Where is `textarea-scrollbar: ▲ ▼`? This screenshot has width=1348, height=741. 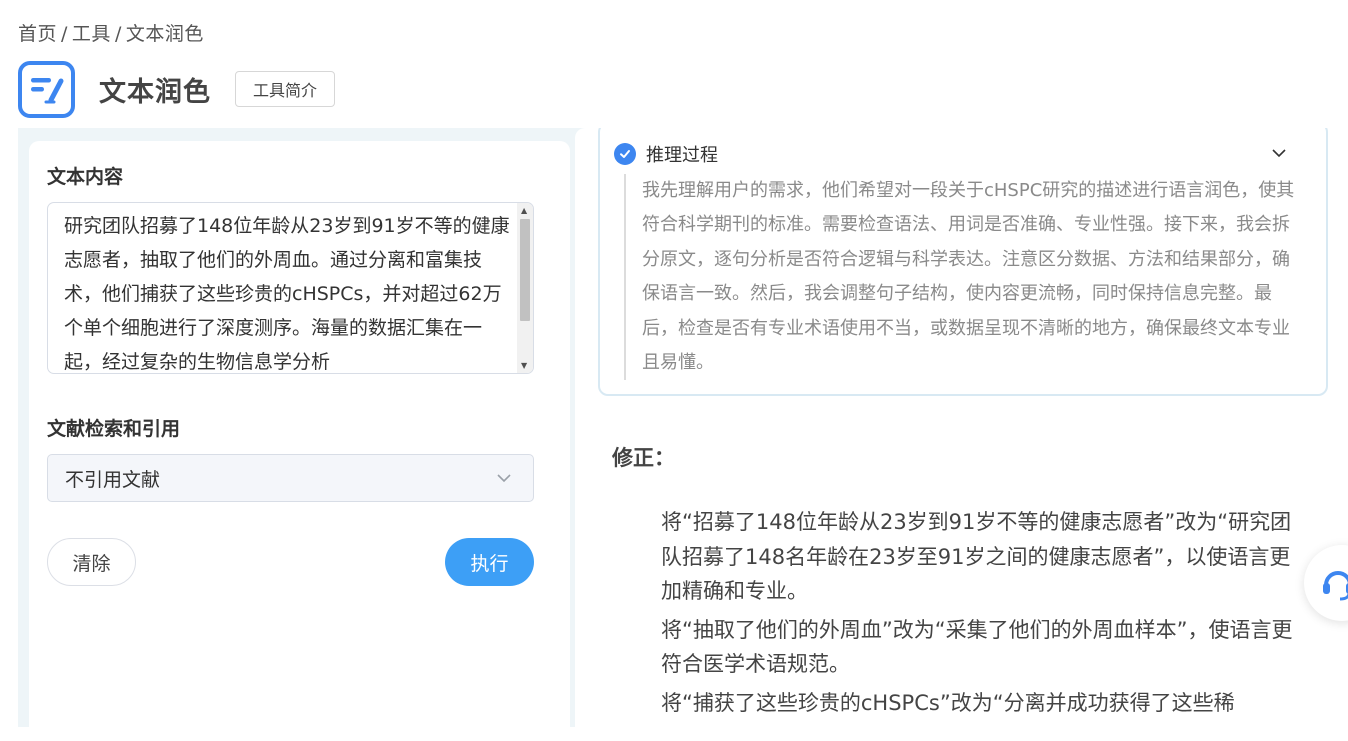
textarea-scrollbar: ▲ ▼ is located at coordinates (525, 288).